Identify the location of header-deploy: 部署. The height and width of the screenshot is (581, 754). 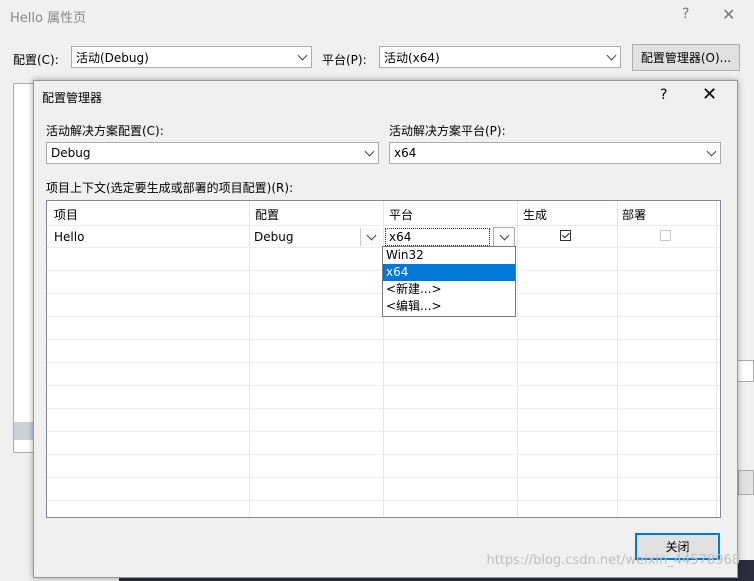
(634, 214).